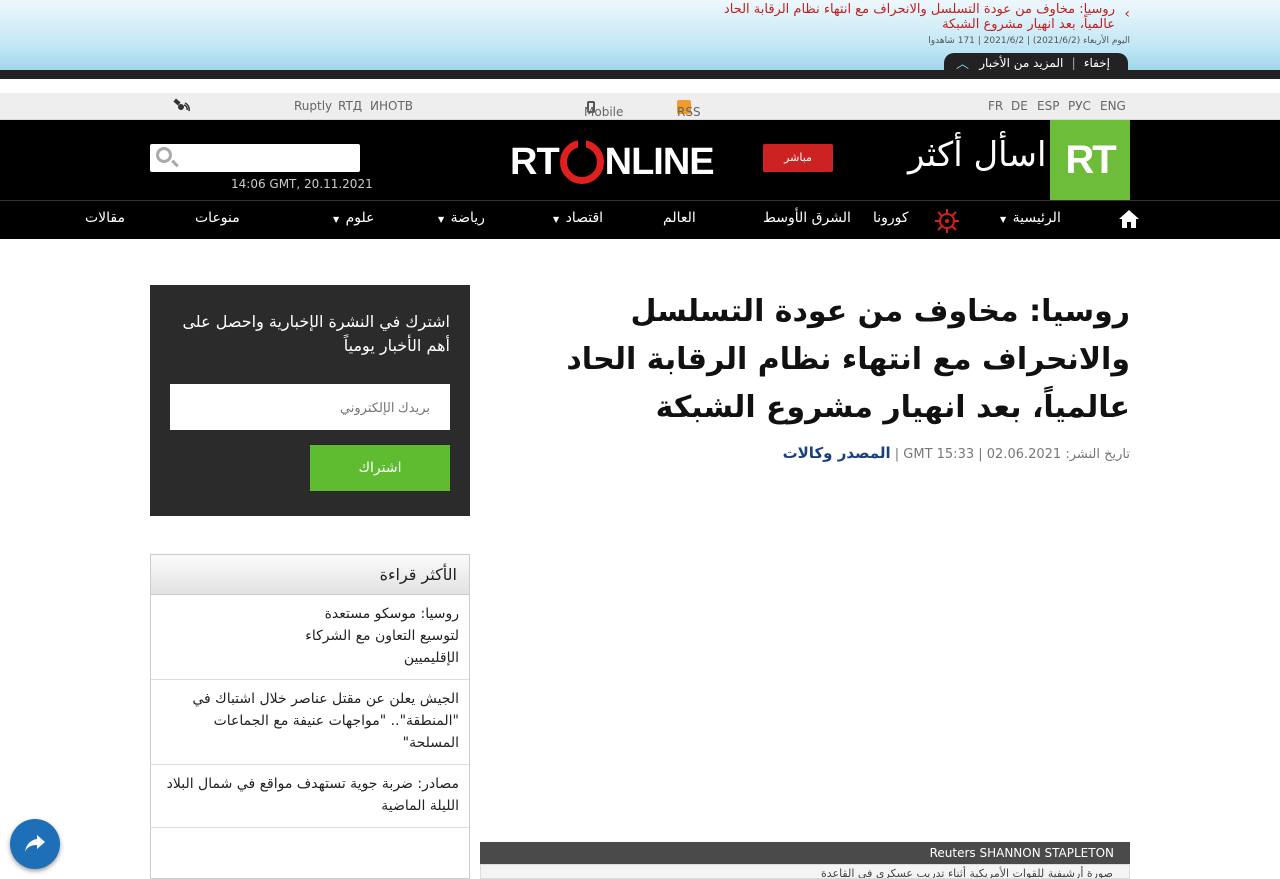 This screenshot has width=1280, height=879. What do you see at coordinates (255, 158) in the screenshot?
I see `search-input` at bounding box center [255, 158].